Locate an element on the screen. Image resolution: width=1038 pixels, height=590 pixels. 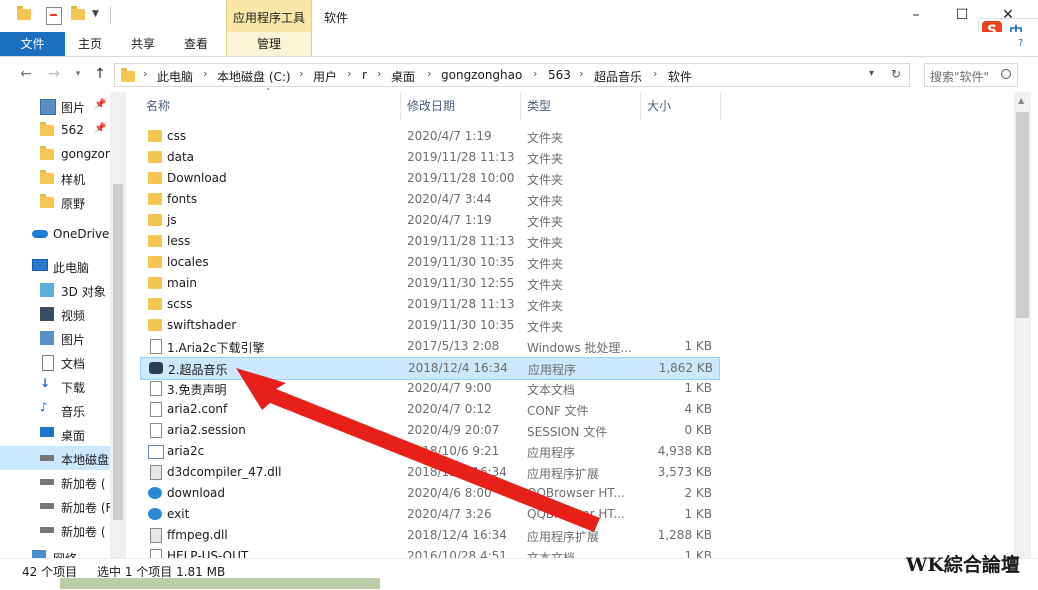
arrow-shape is located at coordinates (418, 450).